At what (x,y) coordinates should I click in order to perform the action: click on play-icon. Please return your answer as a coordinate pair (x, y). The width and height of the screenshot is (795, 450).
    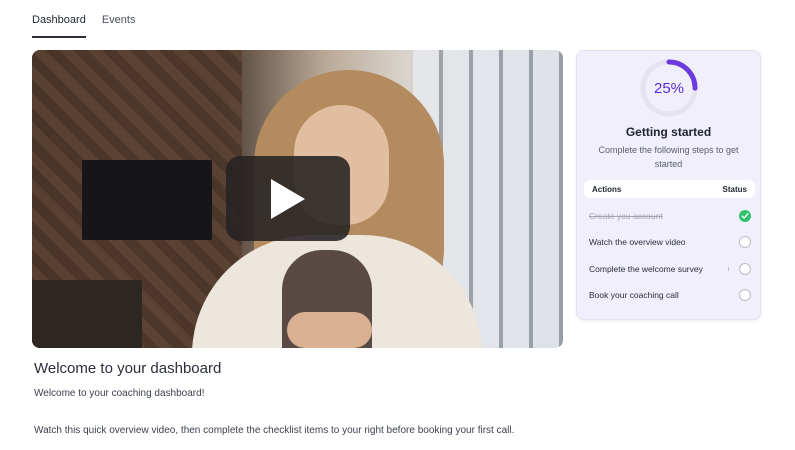
    Looking at the image, I should click on (288, 198).